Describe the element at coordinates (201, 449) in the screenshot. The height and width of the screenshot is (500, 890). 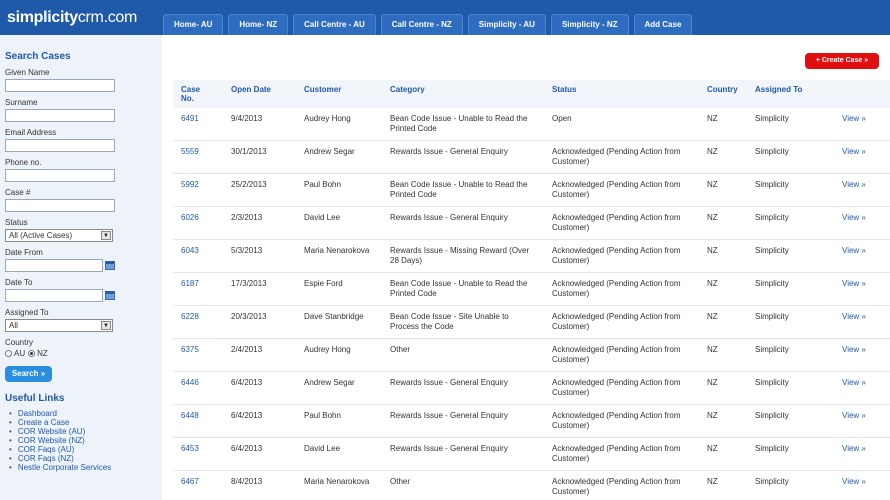
I see `case-number-link: 6453` at that location.